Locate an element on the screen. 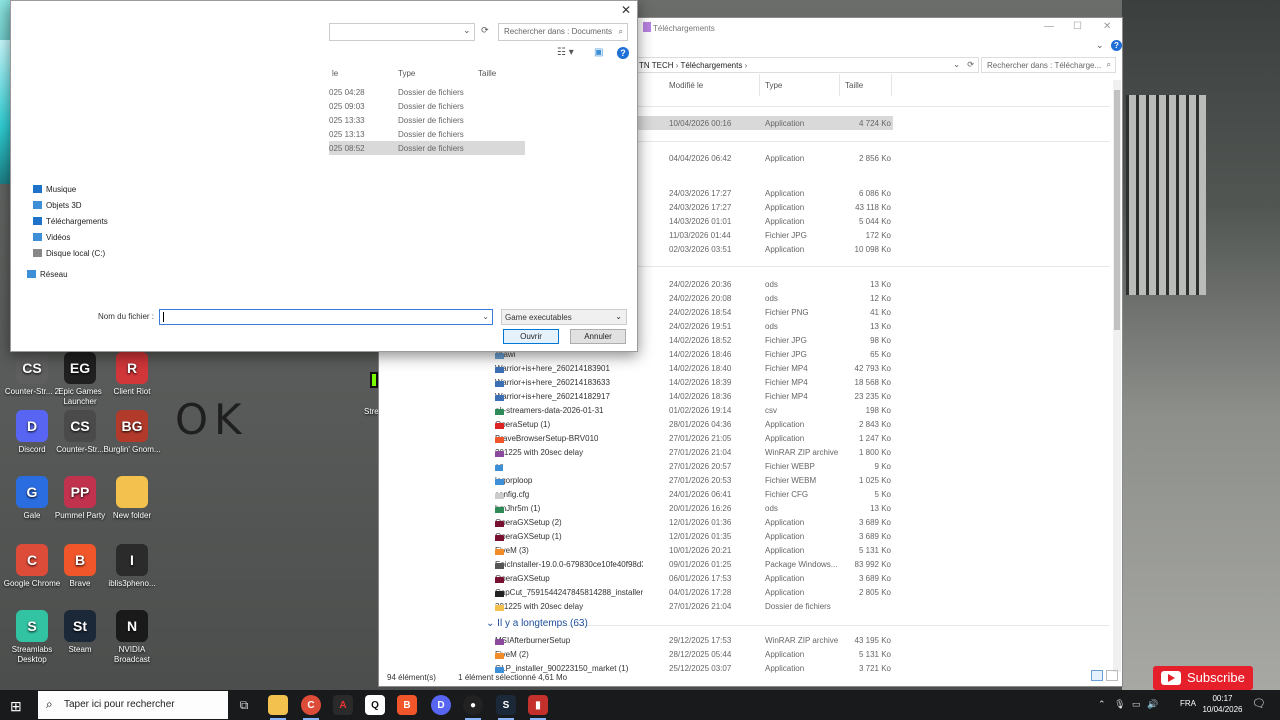  dialog-file-row: 025 13:13 Dossier de fichiers is located at coordinates (427, 134).